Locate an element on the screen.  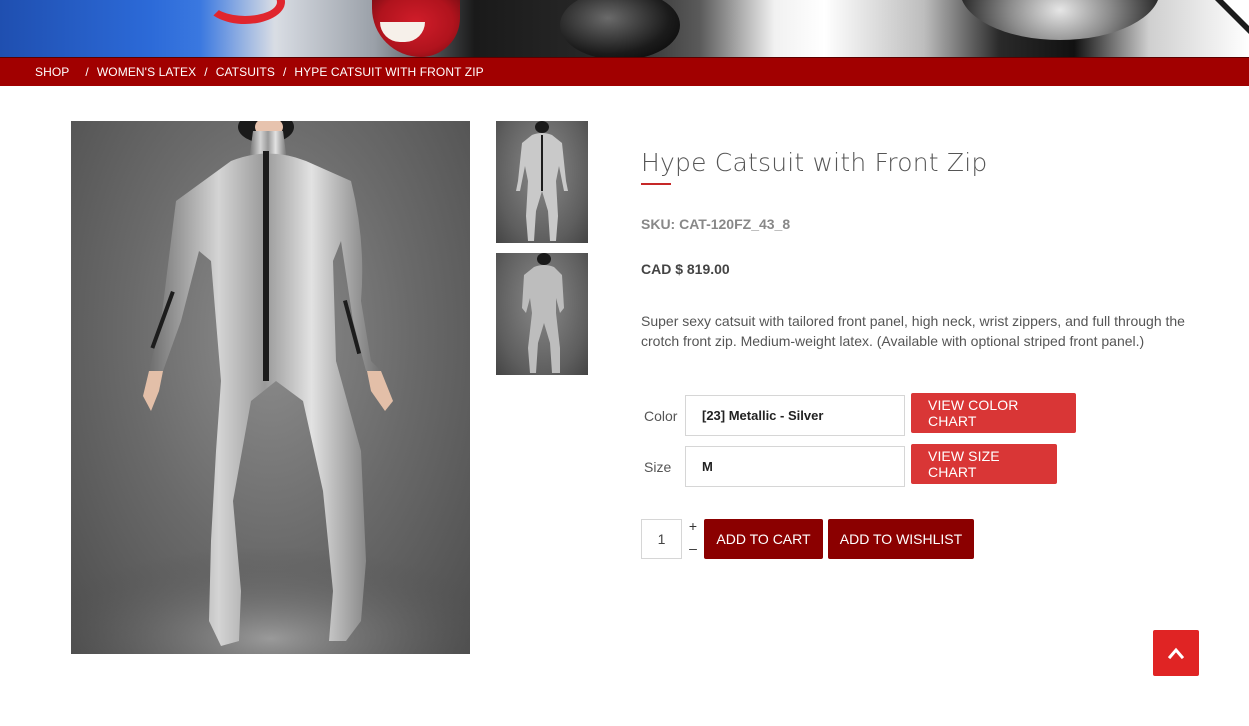
thumbnail-back-photo is located at coordinates (543, 313).